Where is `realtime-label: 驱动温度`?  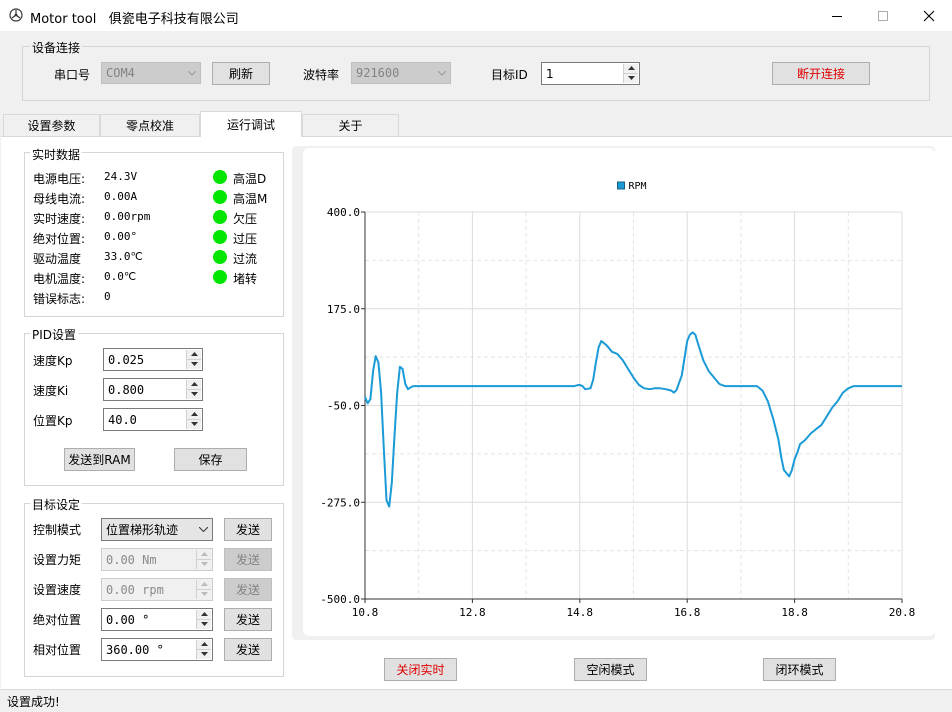 realtime-label: 驱动温度 is located at coordinates (57, 259).